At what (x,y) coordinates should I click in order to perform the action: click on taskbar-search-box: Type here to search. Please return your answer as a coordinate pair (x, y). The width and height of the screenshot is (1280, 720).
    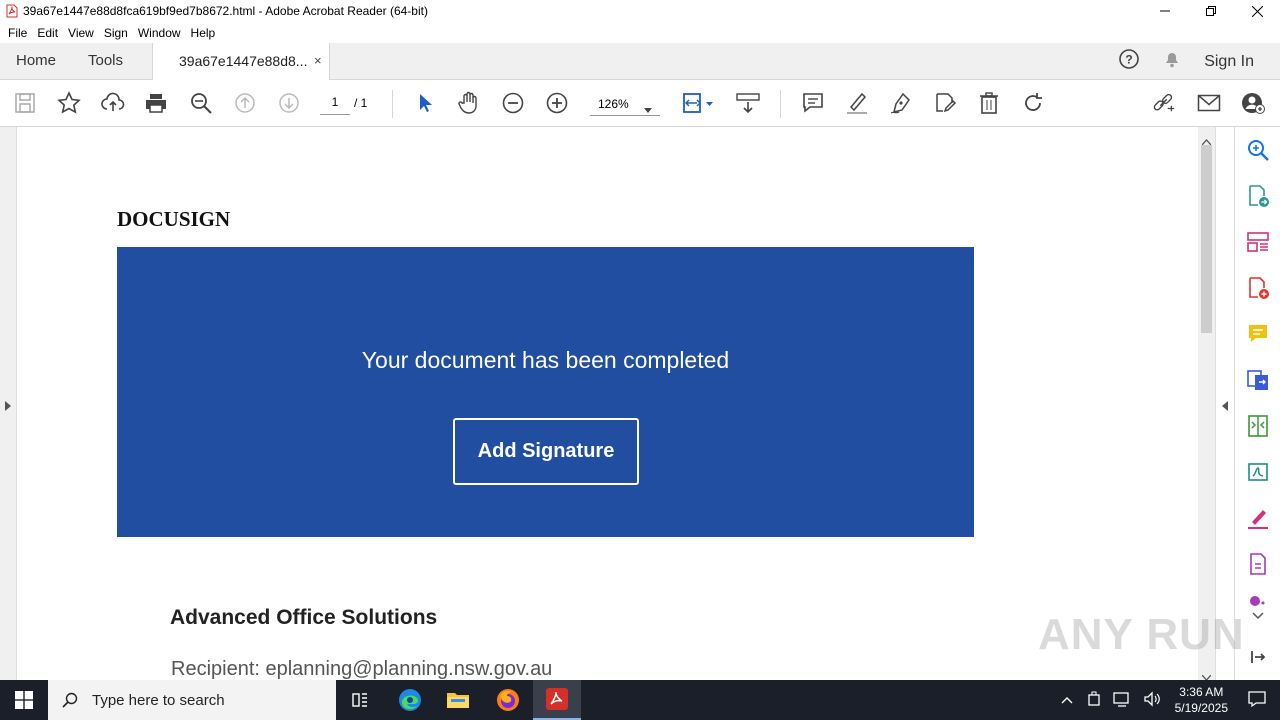
    Looking at the image, I should click on (192, 700).